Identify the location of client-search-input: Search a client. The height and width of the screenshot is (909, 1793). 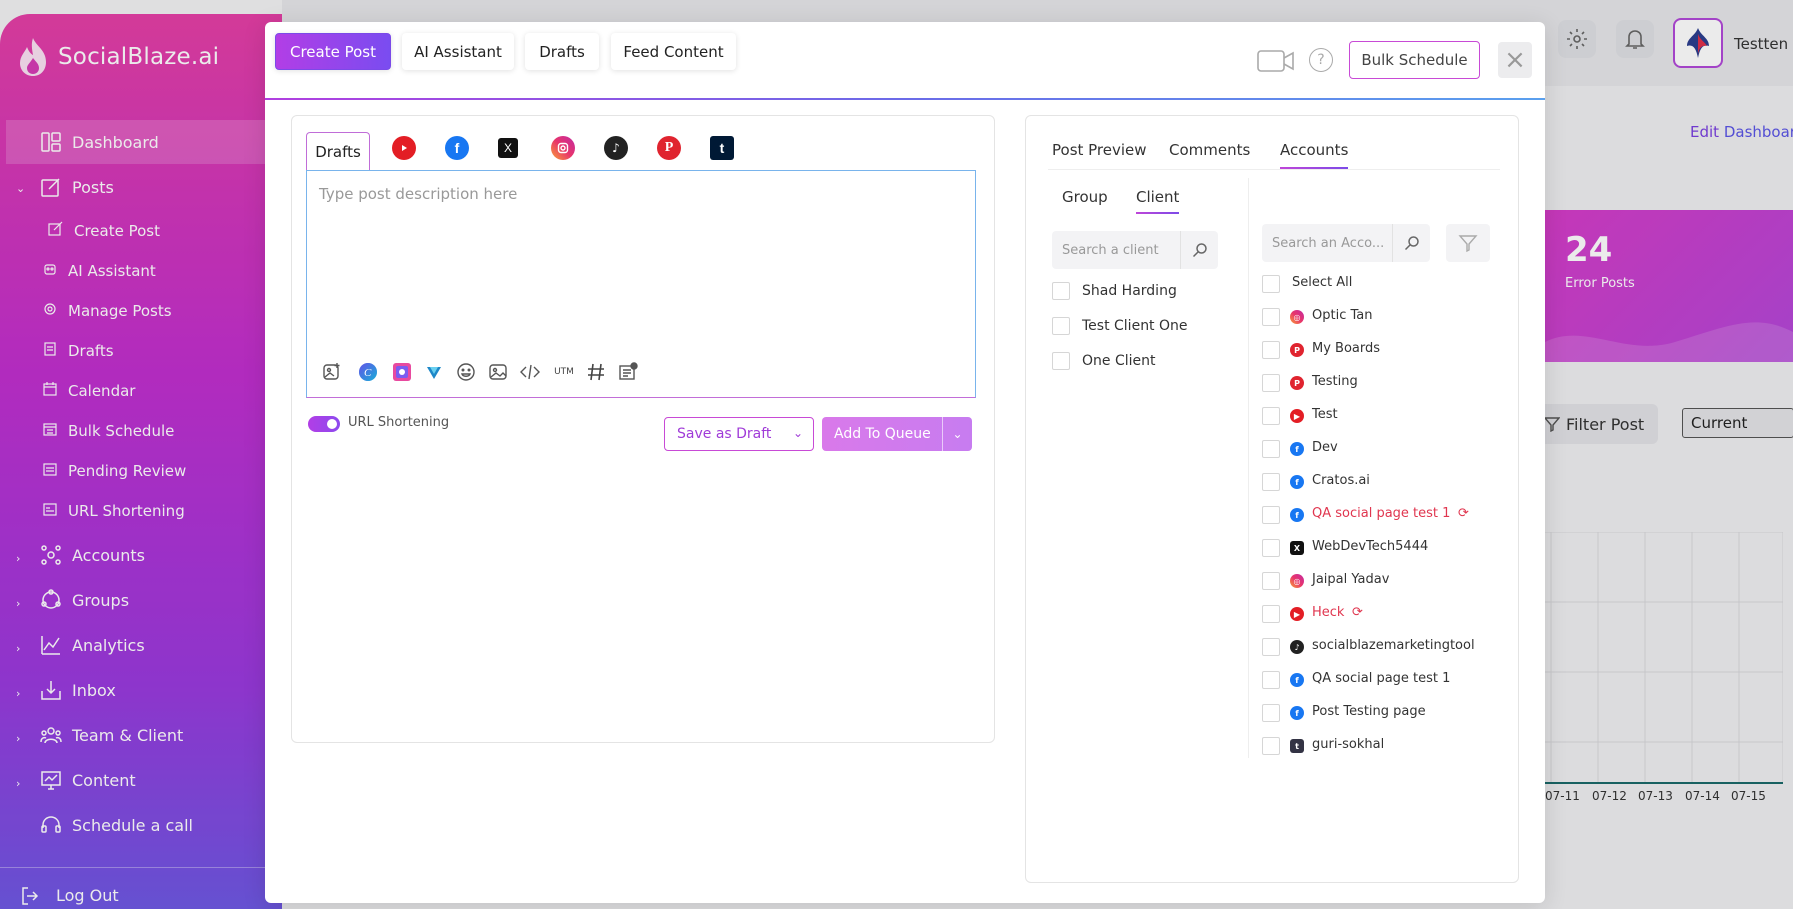
(1135, 250).